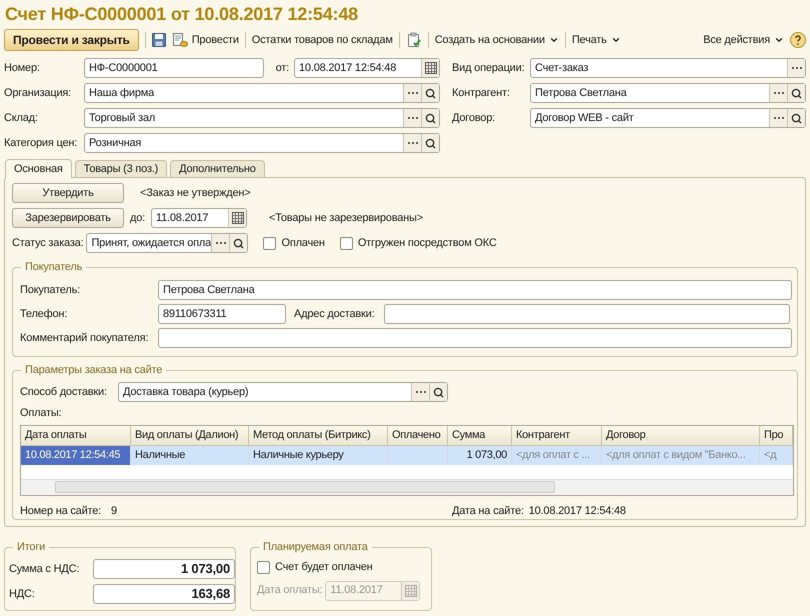  Describe the element at coordinates (488, 511) in the screenshot. I see `field-label: Дата на сайте:` at that location.